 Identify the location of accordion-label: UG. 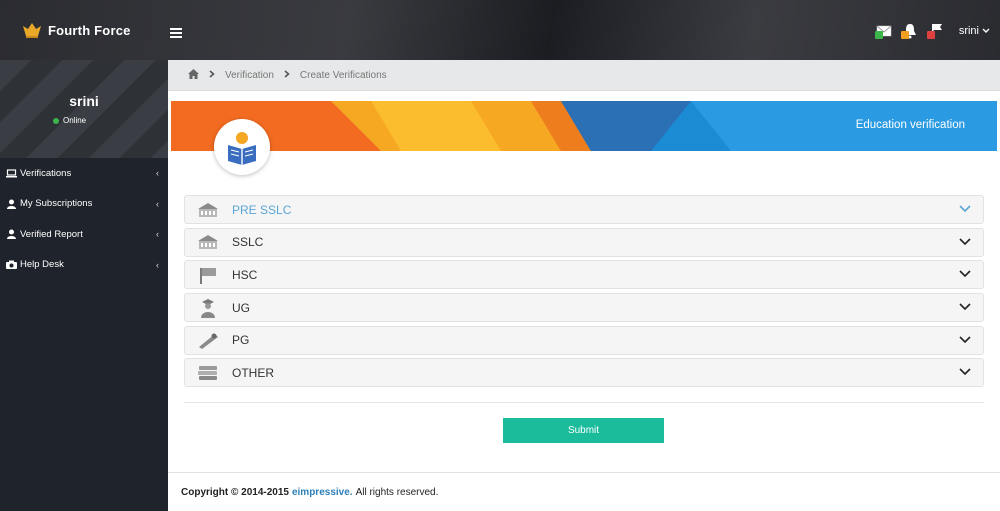
(241, 307).